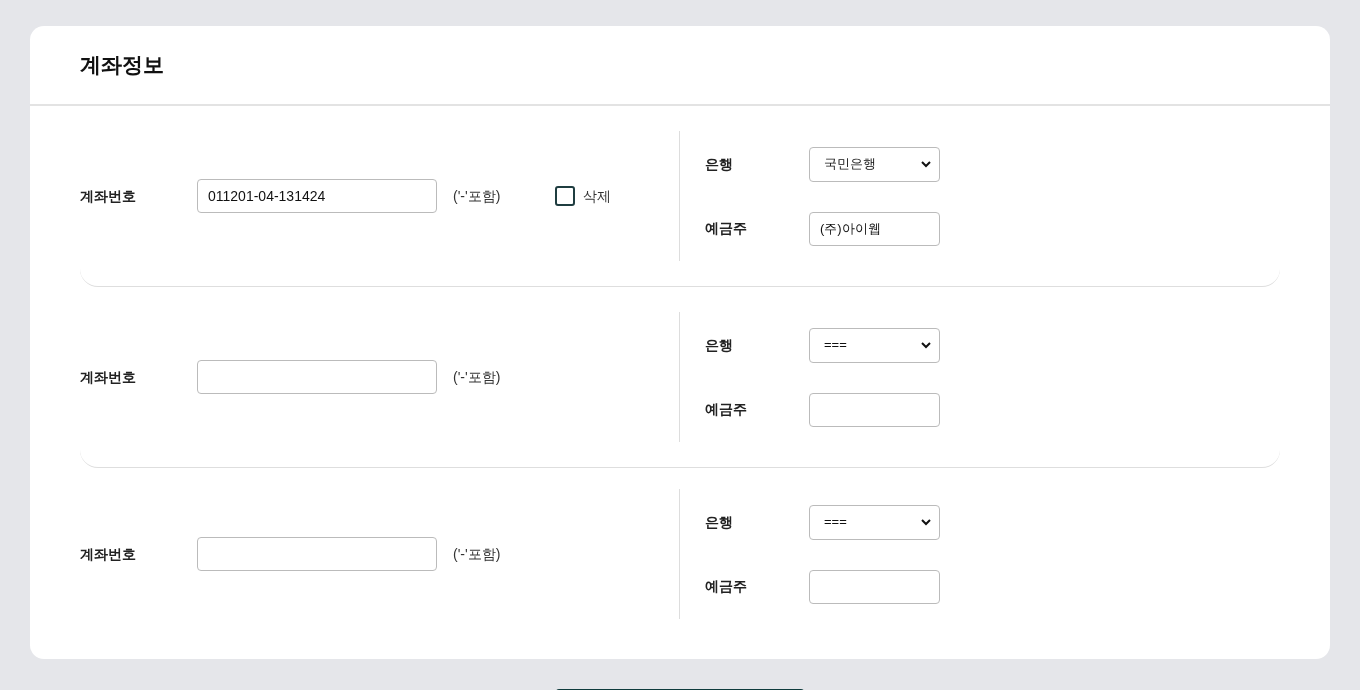  Describe the element at coordinates (874, 164) in the screenshot. I see `bank-dropdown: 국민은행` at that location.